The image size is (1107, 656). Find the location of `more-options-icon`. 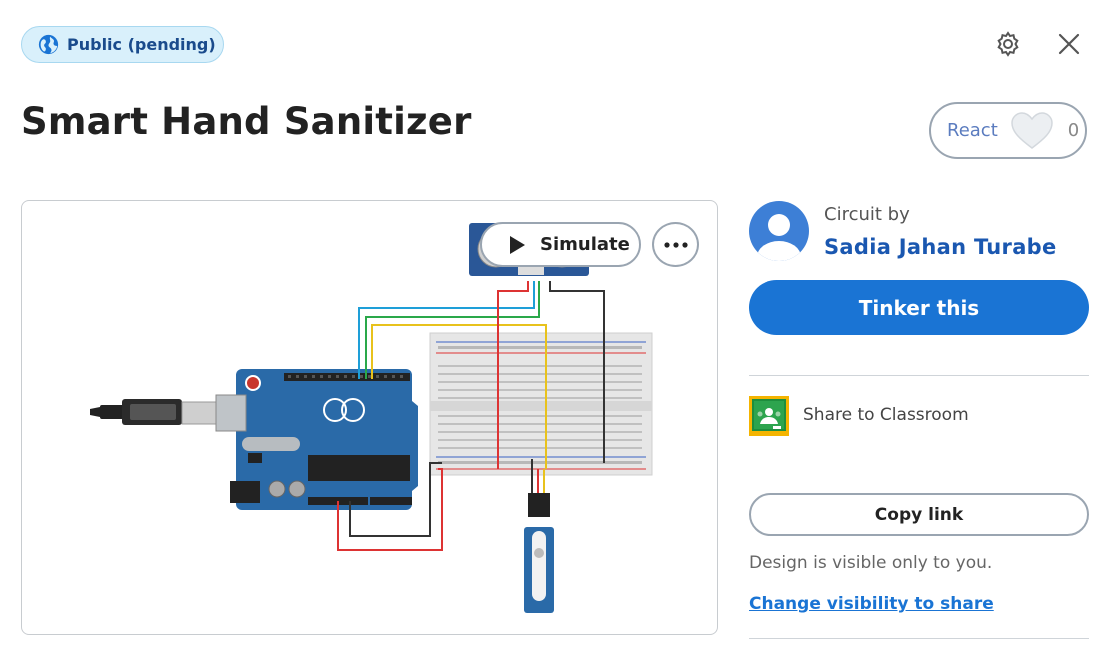

more-options-icon is located at coordinates (675, 244).